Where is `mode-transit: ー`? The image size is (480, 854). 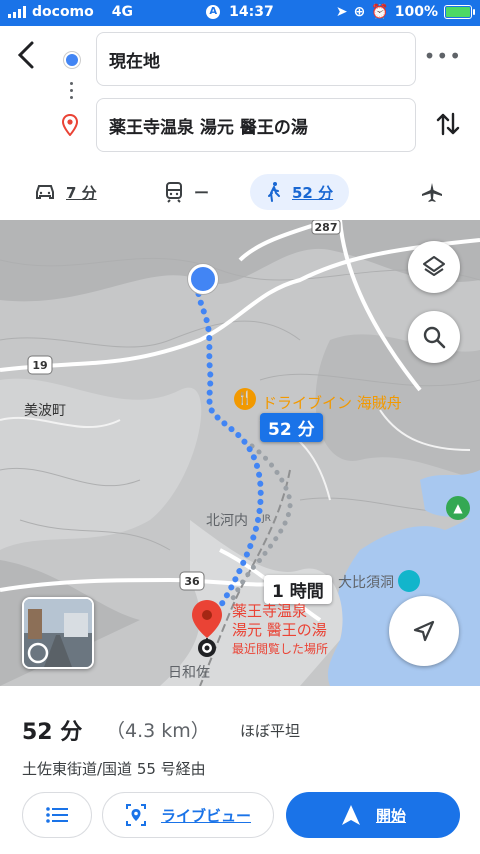 mode-transit: ー is located at coordinates (186, 192).